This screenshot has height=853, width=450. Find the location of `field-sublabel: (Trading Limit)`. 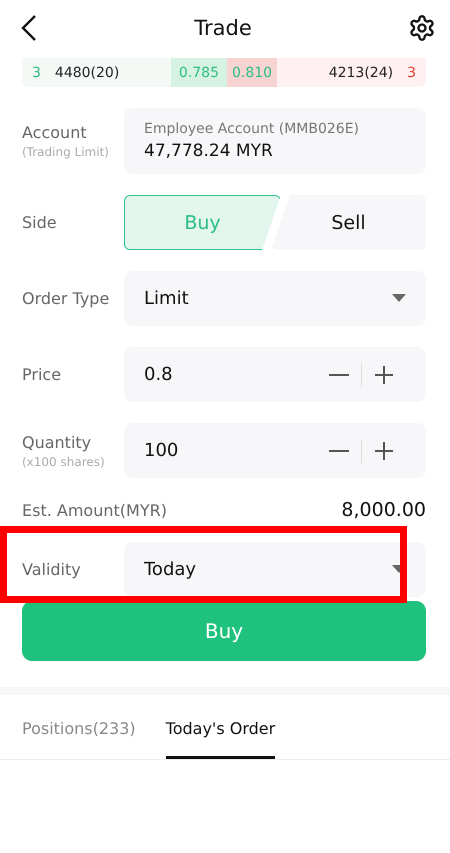

field-sublabel: (Trading Limit) is located at coordinates (66, 152).